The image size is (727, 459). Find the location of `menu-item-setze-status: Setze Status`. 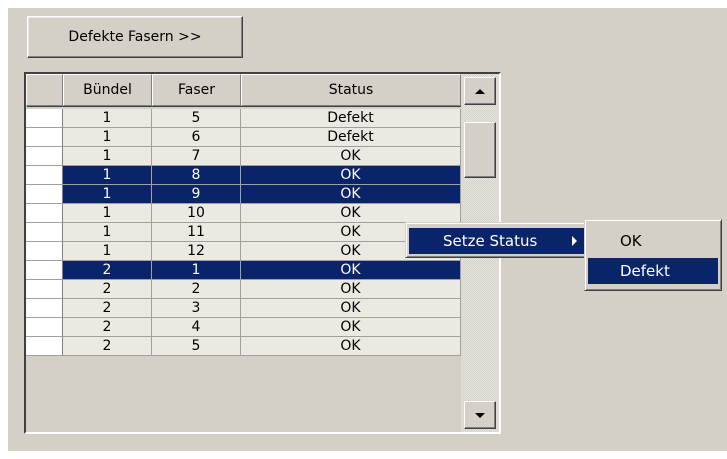

menu-item-setze-status: Setze Status is located at coordinates (500, 241).